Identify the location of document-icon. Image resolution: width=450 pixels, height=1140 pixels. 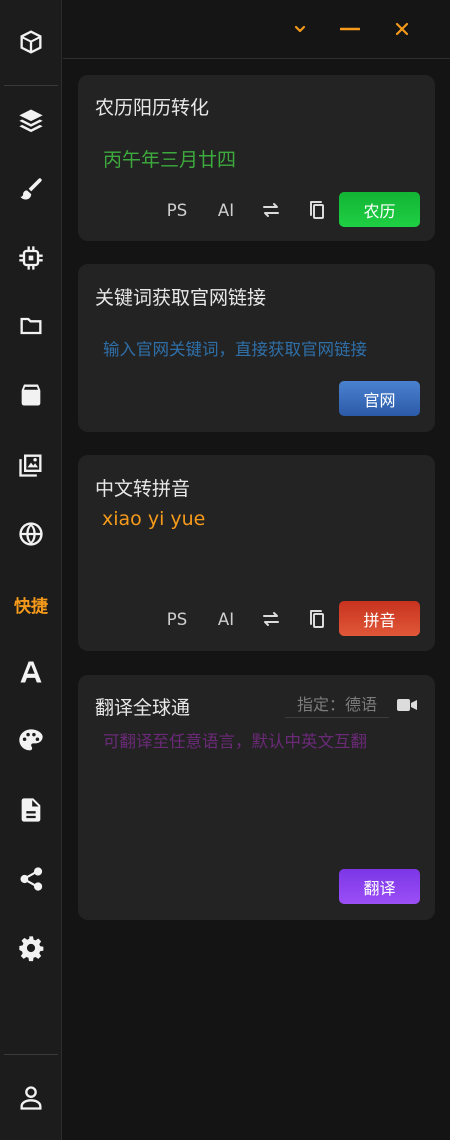
(31, 810).